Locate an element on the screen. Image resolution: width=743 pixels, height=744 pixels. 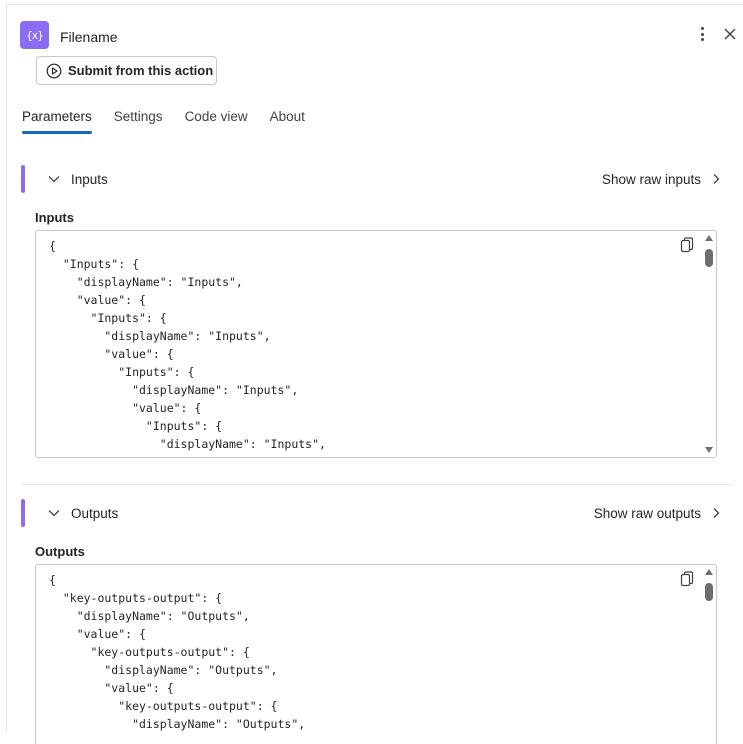
submit-from-action-button: Submit from this action is located at coordinates (126, 70).